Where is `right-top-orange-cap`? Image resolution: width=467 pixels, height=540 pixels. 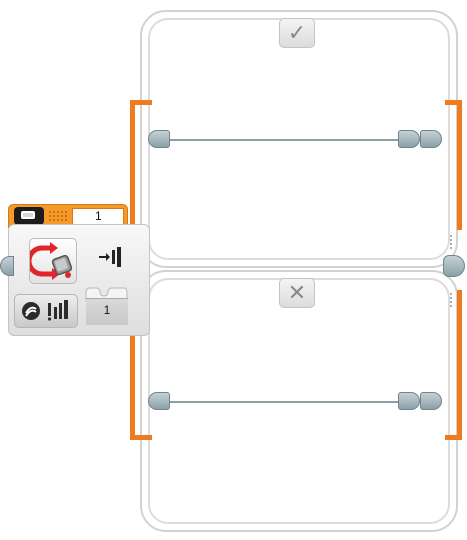
right-top-orange-cap is located at coordinates (453, 102).